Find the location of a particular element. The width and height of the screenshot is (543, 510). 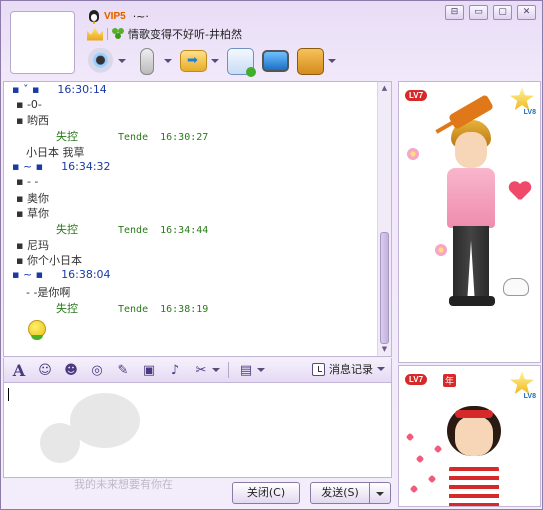

message-text: ▪ 哟西 is located at coordinates (32, 120).